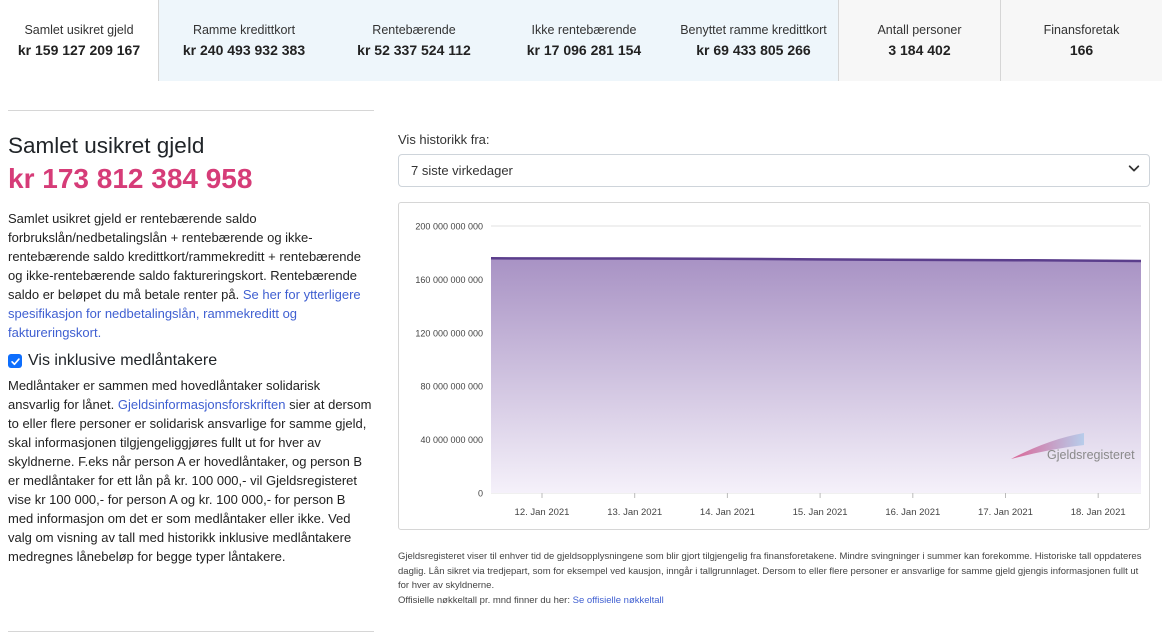 This screenshot has height=633, width=1162. What do you see at coordinates (919, 30) in the screenshot?
I see `stat-label: Antall personer` at bounding box center [919, 30].